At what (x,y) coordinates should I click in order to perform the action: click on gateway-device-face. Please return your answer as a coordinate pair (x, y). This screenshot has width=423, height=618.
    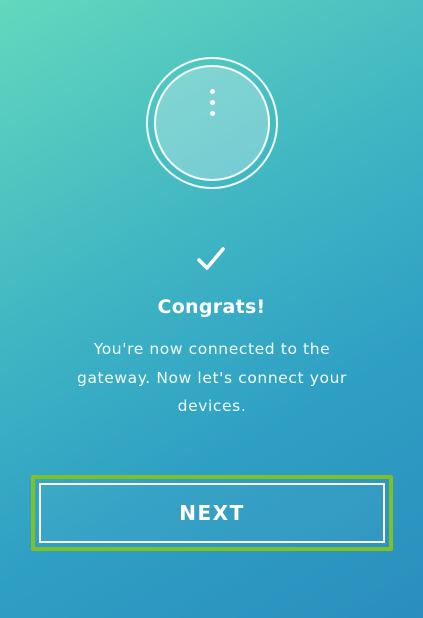
    Looking at the image, I should click on (212, 123).